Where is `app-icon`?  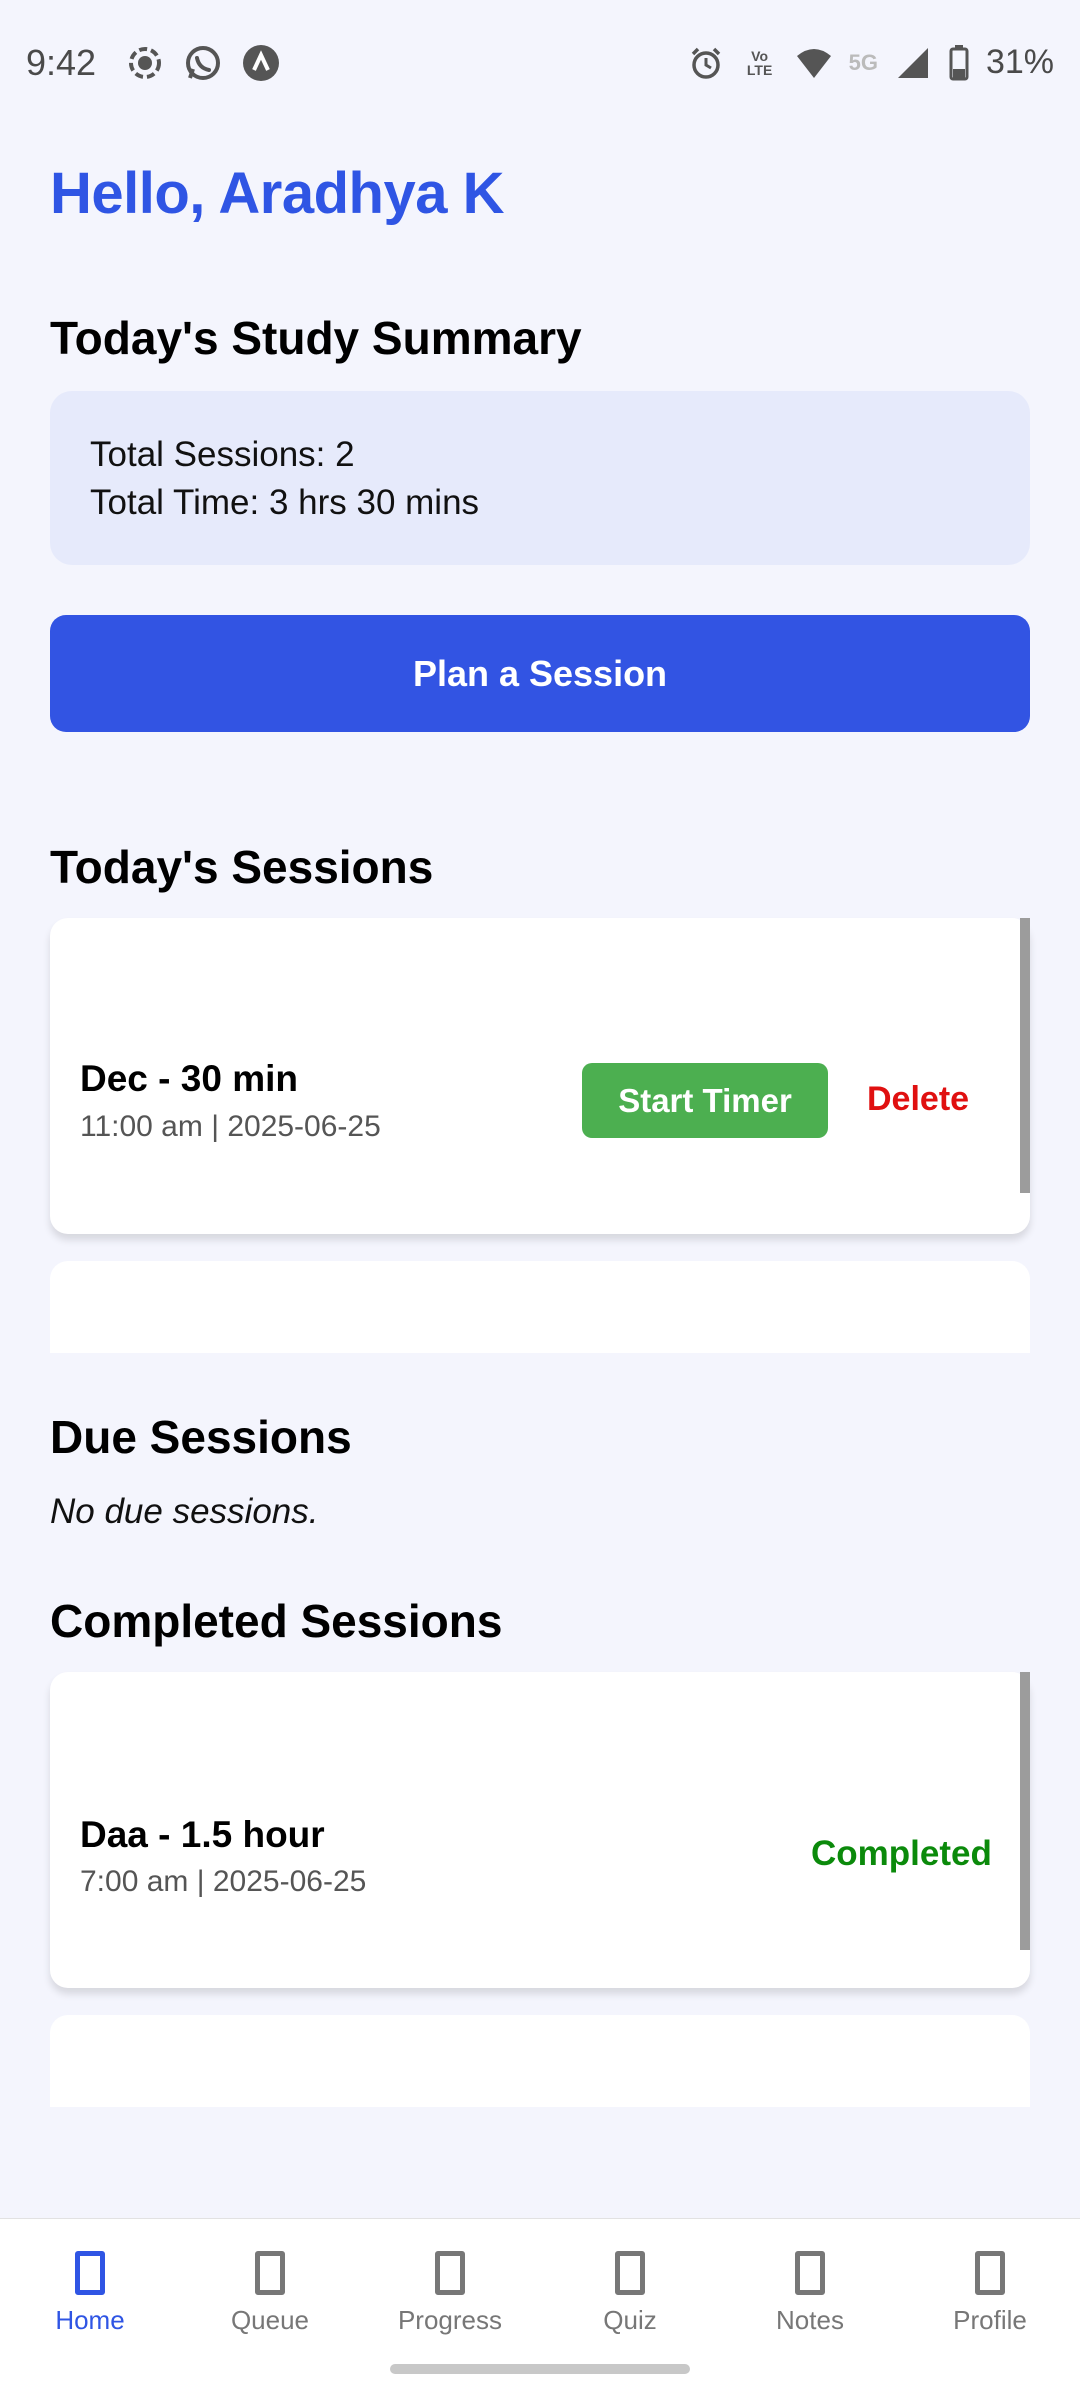 app-icon is located at coordinates (261, 63).